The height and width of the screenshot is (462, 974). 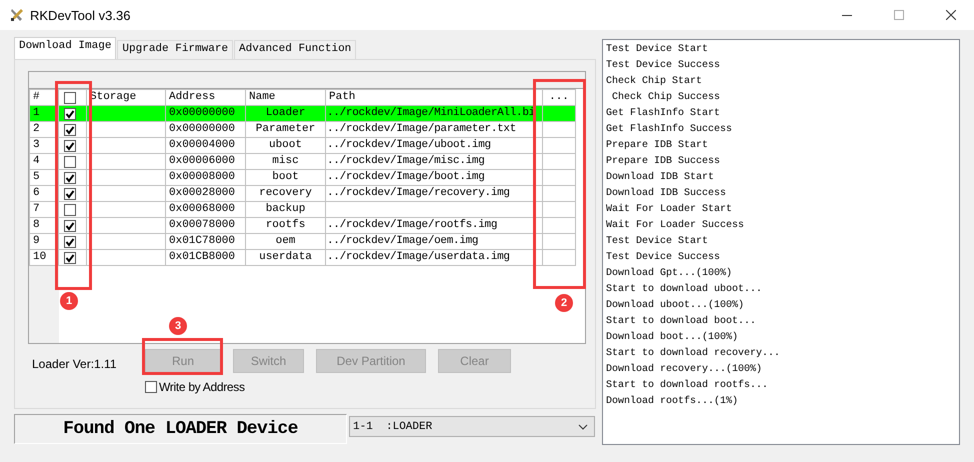 What do you see at coordinates (44, 130) in the screenshot?
I see `table-cell: 2` at bounding box center [44, 130].